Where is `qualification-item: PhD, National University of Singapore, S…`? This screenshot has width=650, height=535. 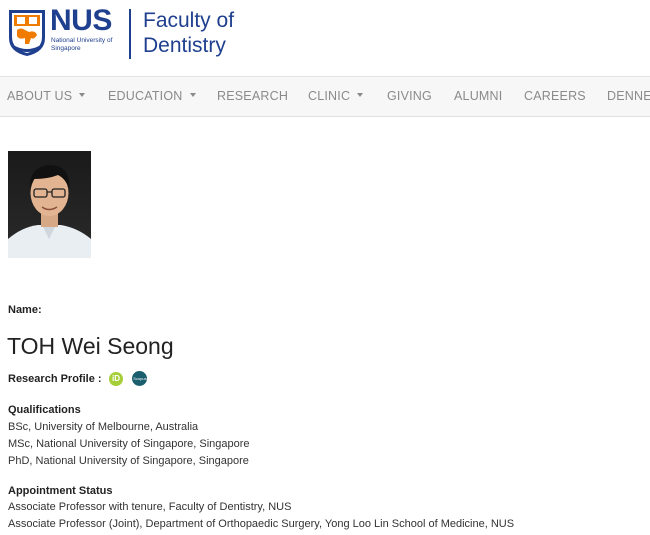 qualification-item: PhD, National University of Singapore, S… is located at coordinates (128, 461).